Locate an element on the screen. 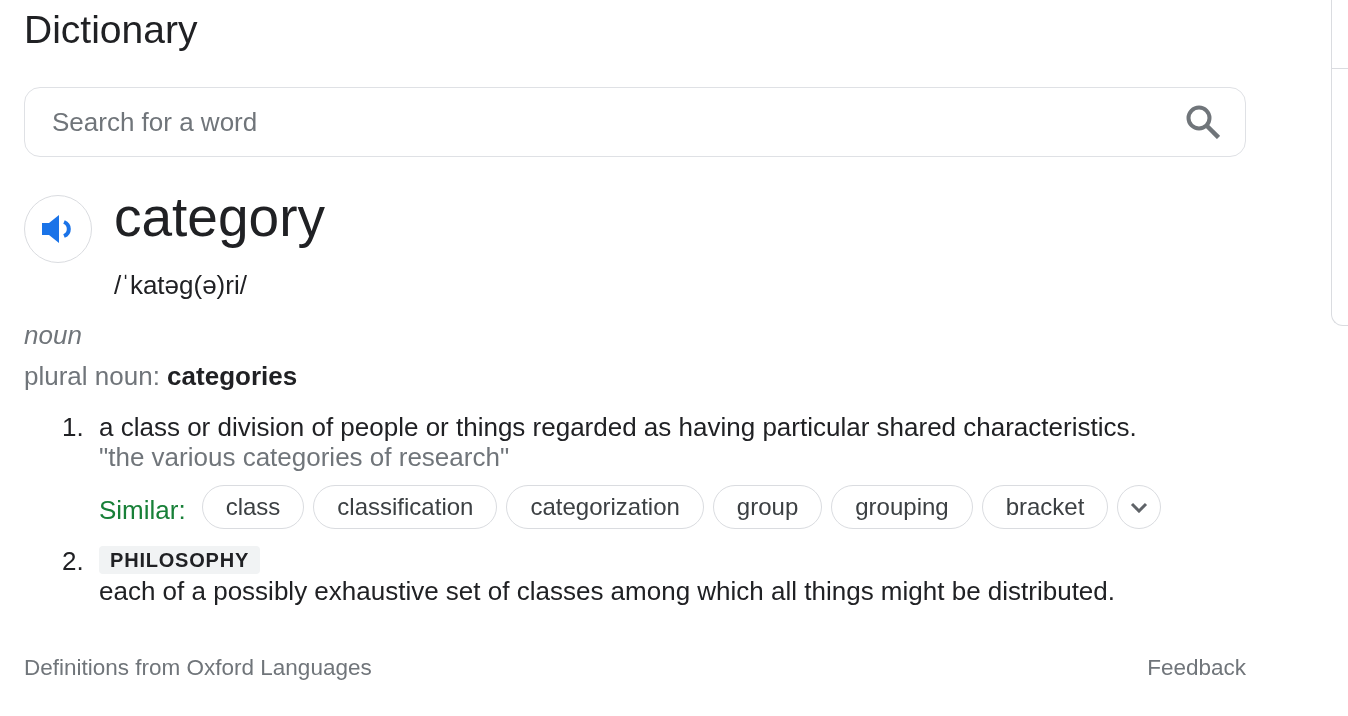 This screenshot has width=1348, height=716. similar-word-chip: class is located at coordinates (253, 507).